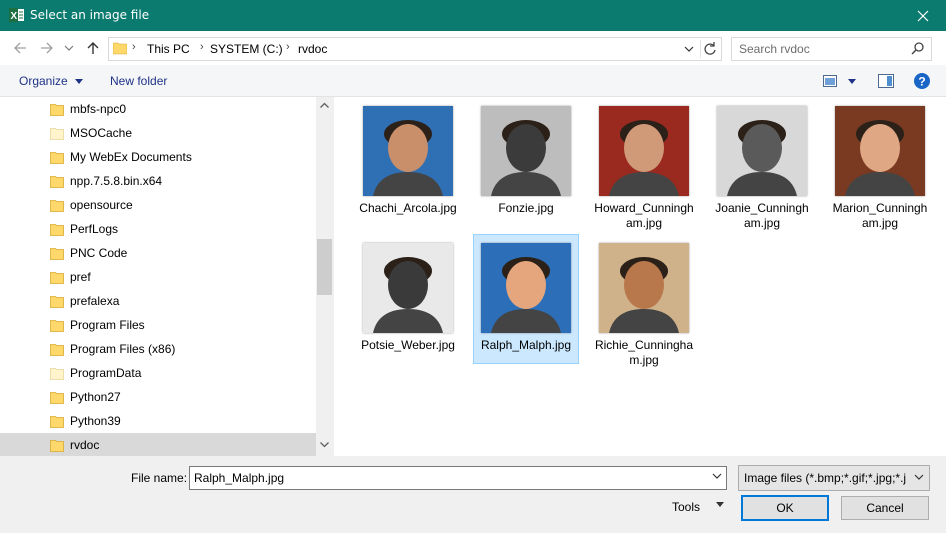 This screenshot has width=946, height=533. I want to click on sidebar-item-label: pref, so click(80, 277).